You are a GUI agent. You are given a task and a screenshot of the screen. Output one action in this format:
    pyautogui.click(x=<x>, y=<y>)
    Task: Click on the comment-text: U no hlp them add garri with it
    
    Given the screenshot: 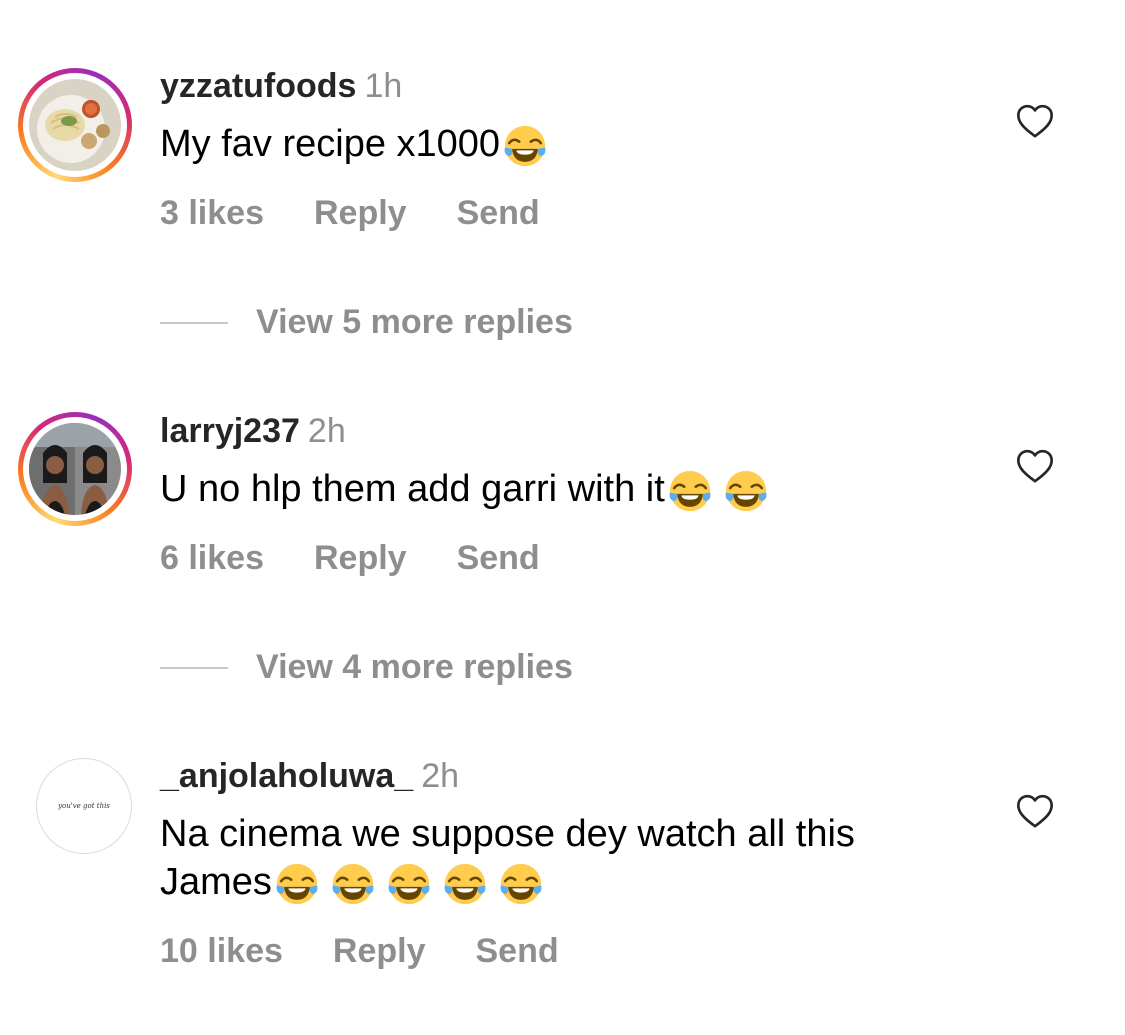 What is the action you would take?
    pyautogui.click(x=580, y=489)
    